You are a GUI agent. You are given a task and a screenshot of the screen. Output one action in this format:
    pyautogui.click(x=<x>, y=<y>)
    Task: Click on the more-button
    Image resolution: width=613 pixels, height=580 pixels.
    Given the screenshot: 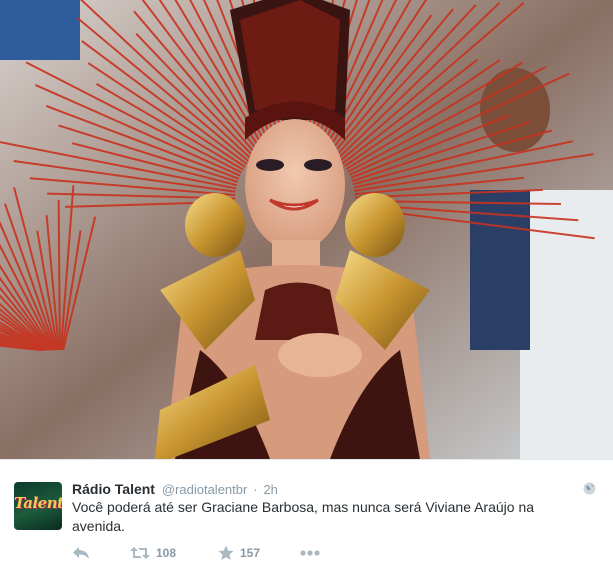 What is the action you would take?
    pyautogui.click(x=310, y=553)
    